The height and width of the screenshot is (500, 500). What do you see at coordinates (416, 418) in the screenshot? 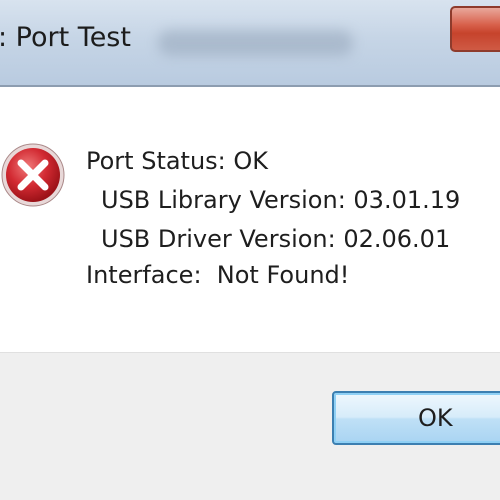
I see `ok-button: OK` at bounding box center [416, 418].